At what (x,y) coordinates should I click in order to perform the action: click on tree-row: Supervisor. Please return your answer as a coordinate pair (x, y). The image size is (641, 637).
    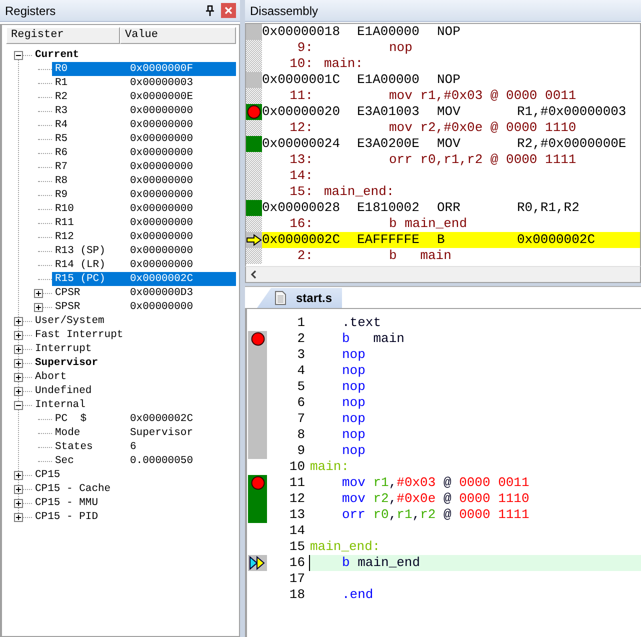
    Looking at the image, I should click on (134, 363).